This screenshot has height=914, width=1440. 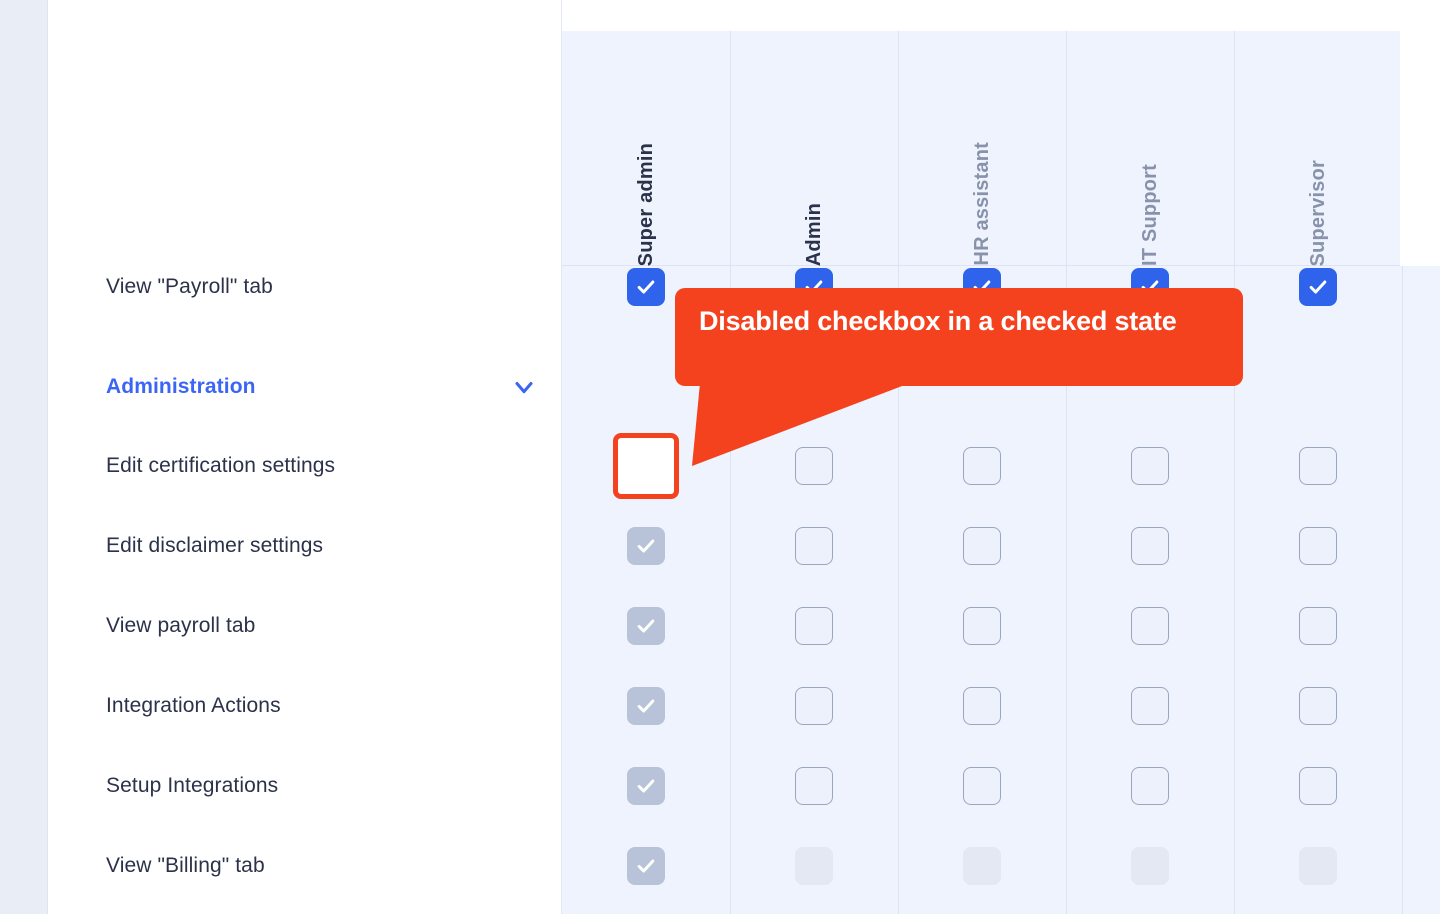 I want to click on permission-group-administration: Administration, so click(x=305, y=387).